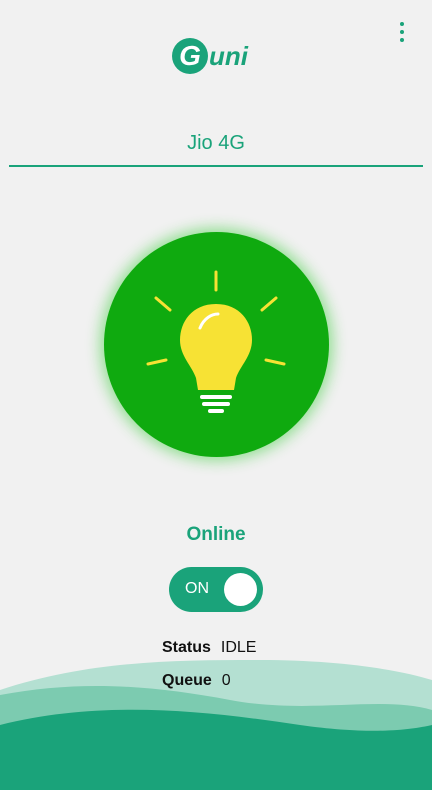 The width and height of the screenshot is (432, 790). Describe the element at coordinates (186, 647) in the screenshot. I see `status-label: Status` at that location.